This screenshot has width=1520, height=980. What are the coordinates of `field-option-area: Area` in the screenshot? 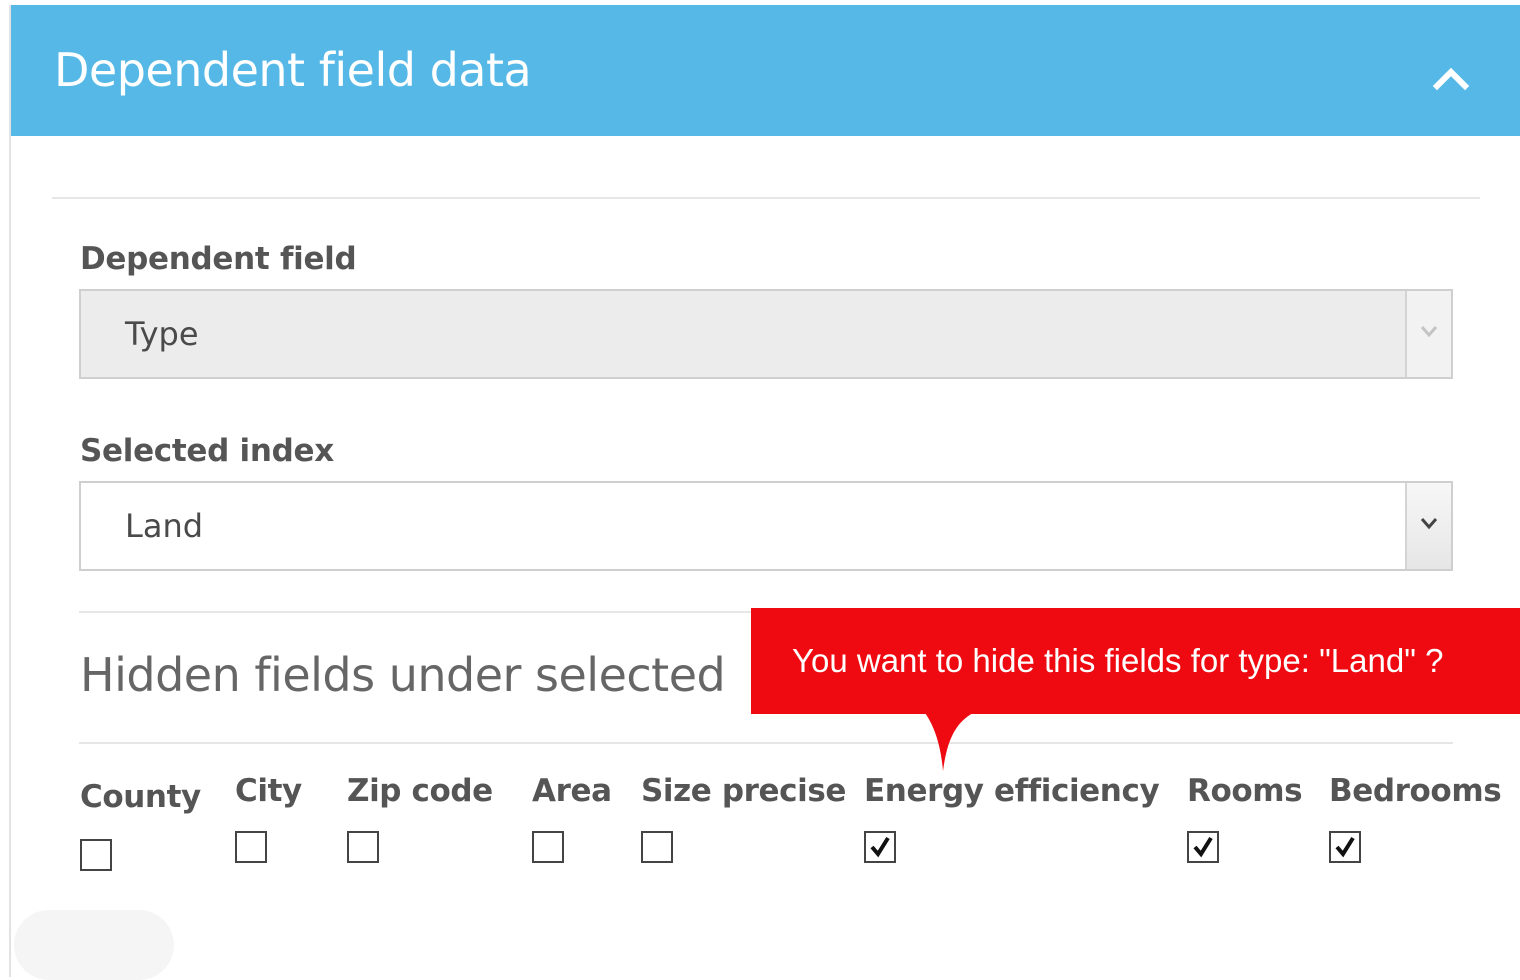 It's located at (572, 791).